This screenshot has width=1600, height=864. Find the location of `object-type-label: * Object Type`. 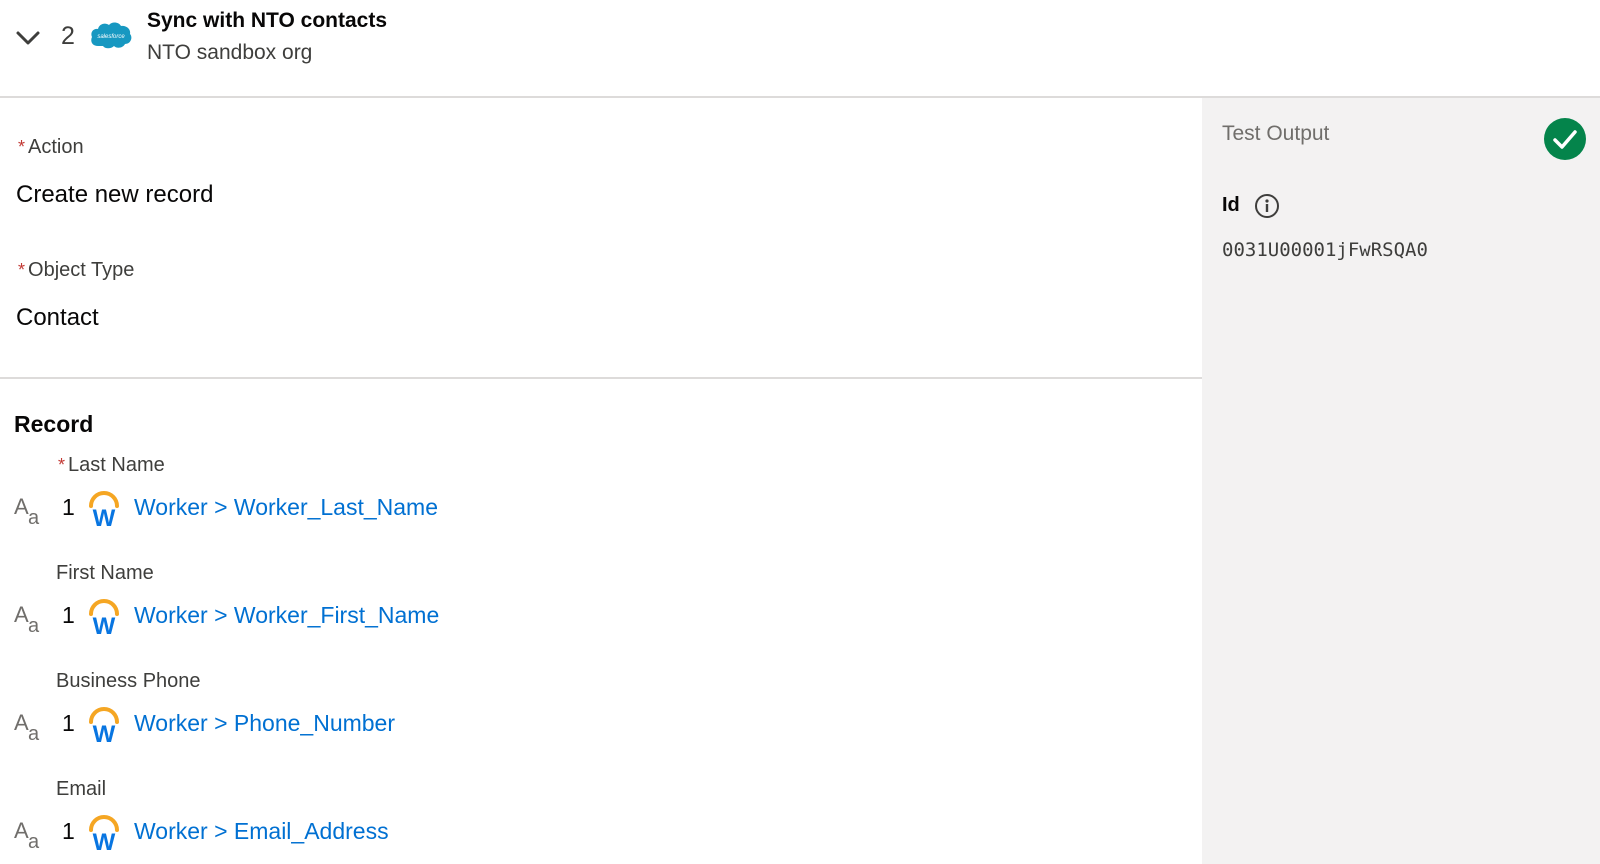

object-type-label: * Object Type is located at coordinates (76, 270).